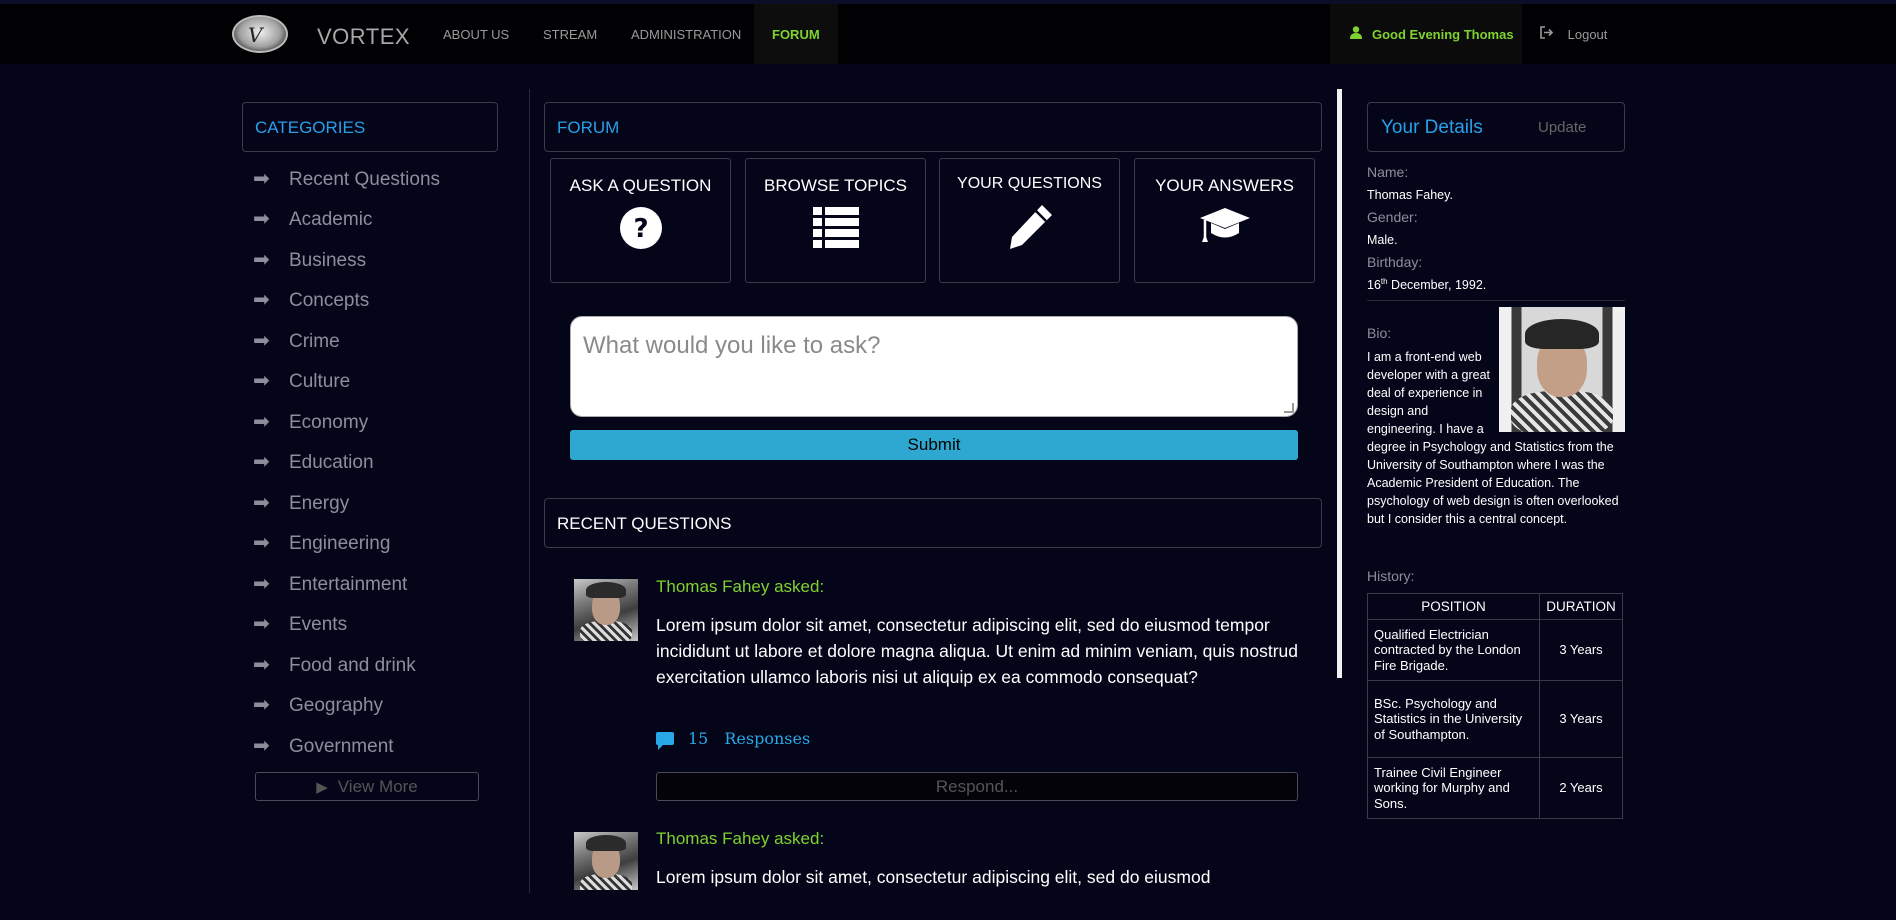  What do you see at coordinates (328, 260) in the screenshot?
I see `category-label: Business` at bounding box center [328, 260].